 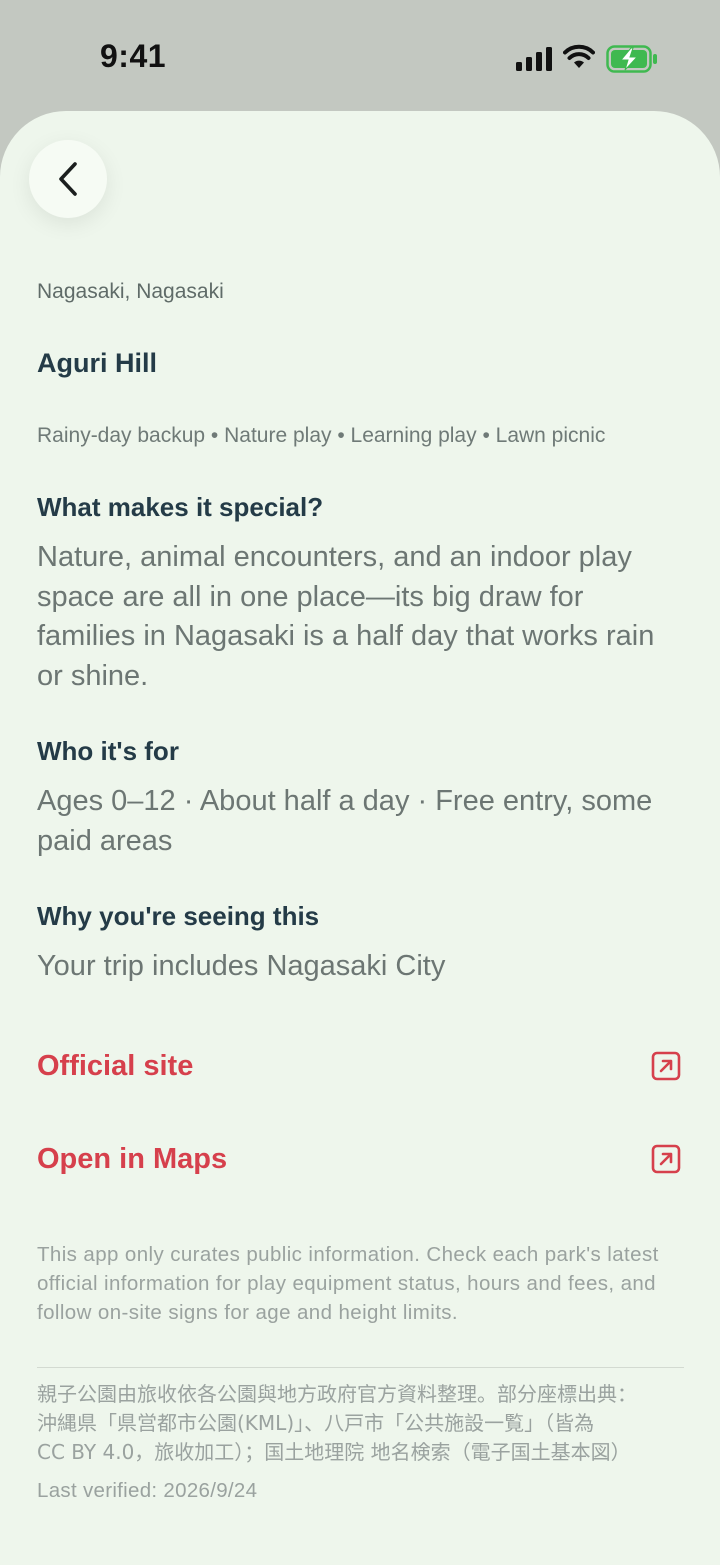 I want to click on status-time: 9:41, so click(x=133, y=56).